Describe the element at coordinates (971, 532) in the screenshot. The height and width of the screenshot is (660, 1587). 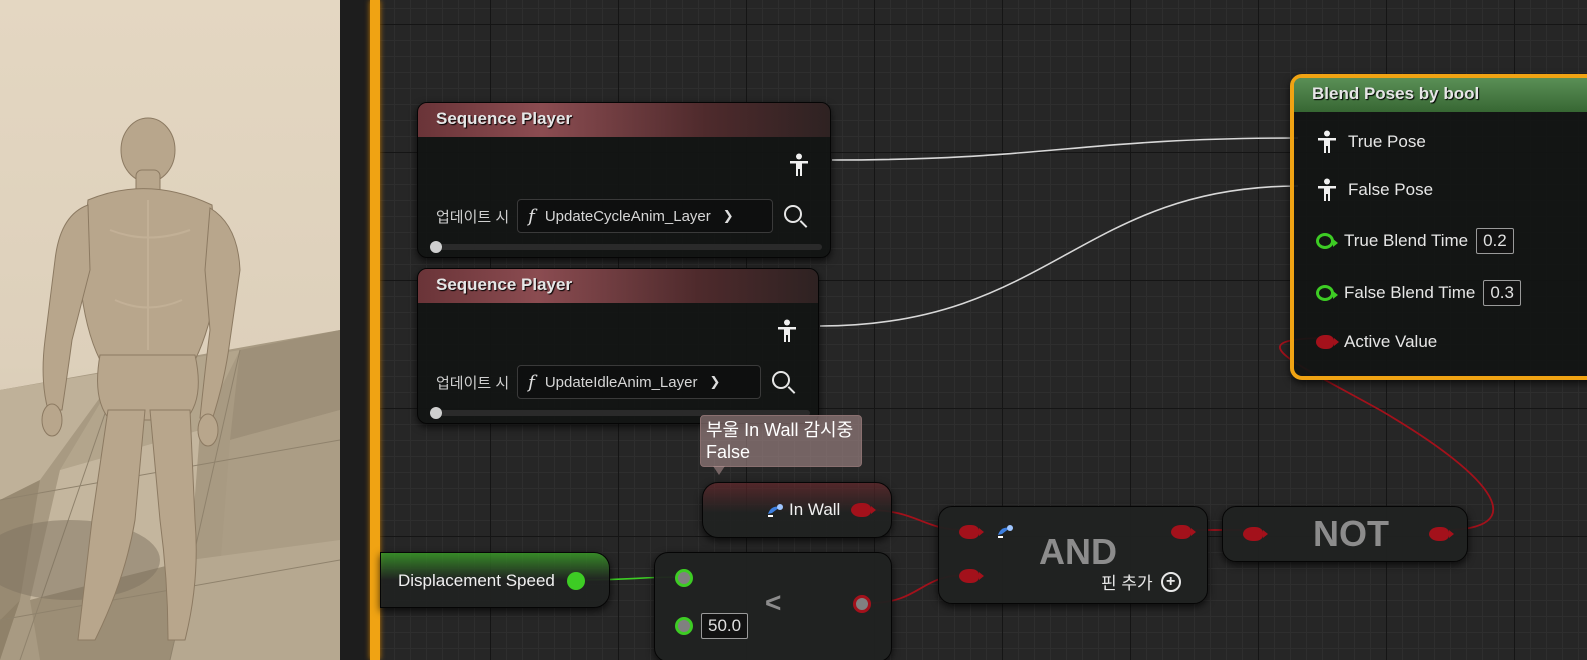
I see `bool-input-pin-a` at that location.